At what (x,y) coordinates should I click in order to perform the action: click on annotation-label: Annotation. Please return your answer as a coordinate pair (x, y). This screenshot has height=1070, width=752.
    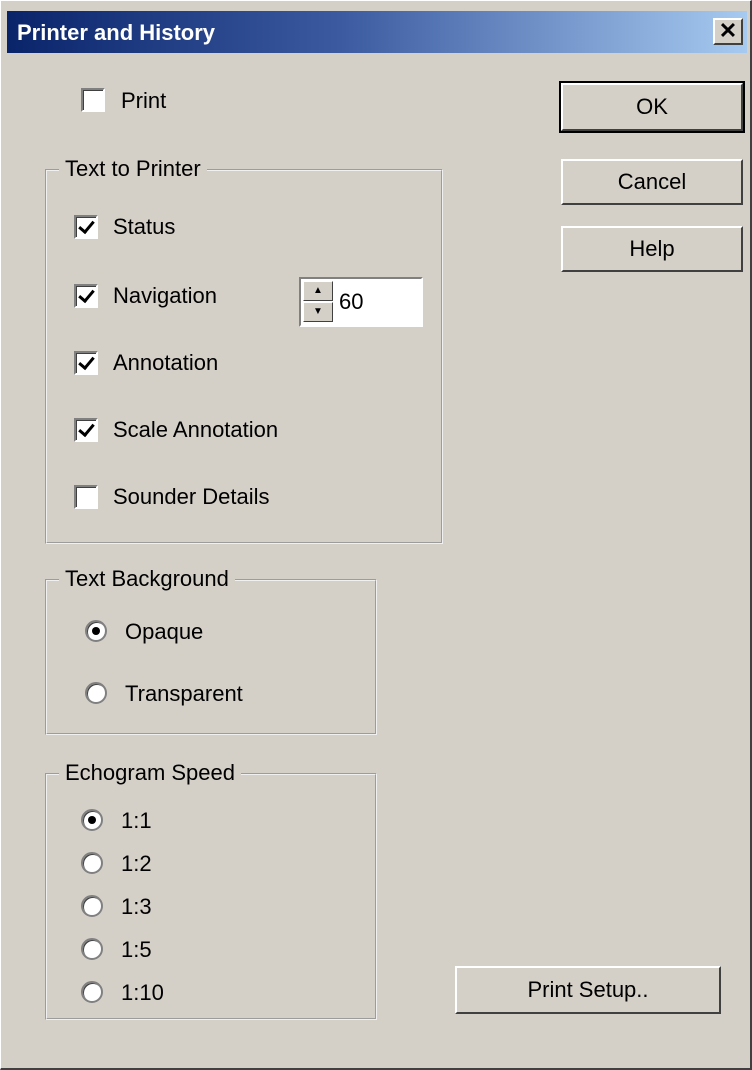
    Looking at the image, I should click on (166, 362).